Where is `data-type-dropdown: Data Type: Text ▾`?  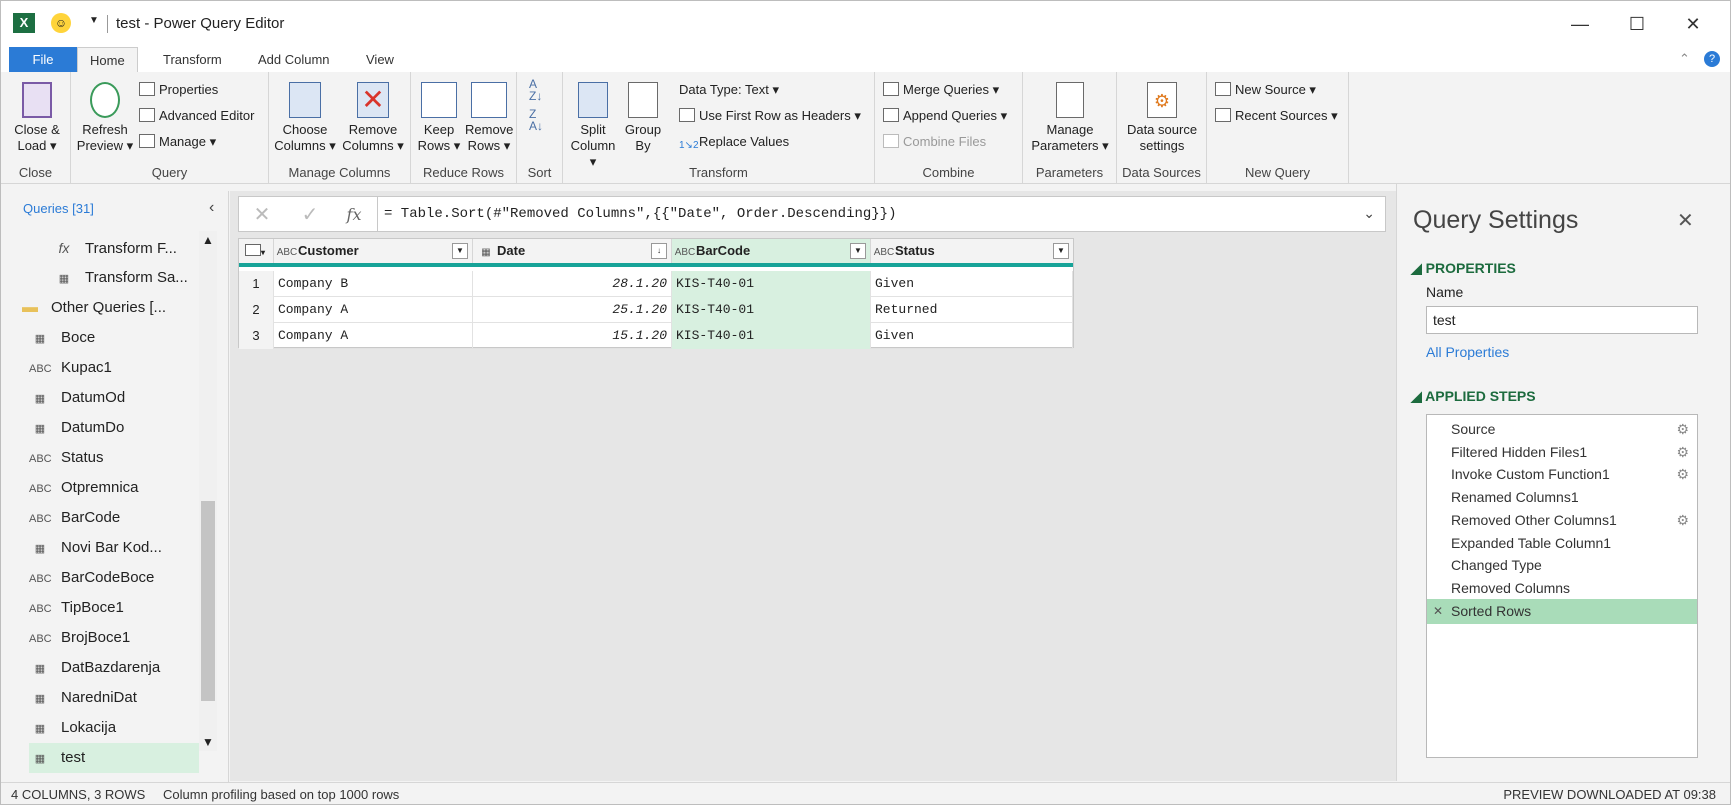
data-type-dropdown: Data Type: Text ▾ is located at coordinates (729, 90).